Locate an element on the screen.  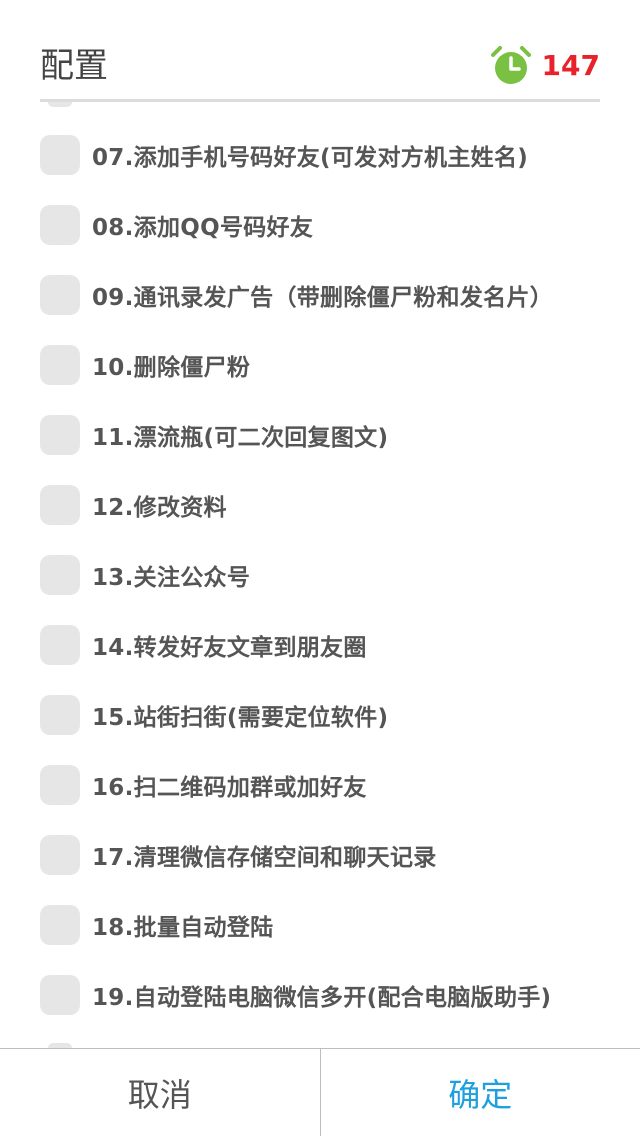
header-divider is located at coordinates (320, 100).